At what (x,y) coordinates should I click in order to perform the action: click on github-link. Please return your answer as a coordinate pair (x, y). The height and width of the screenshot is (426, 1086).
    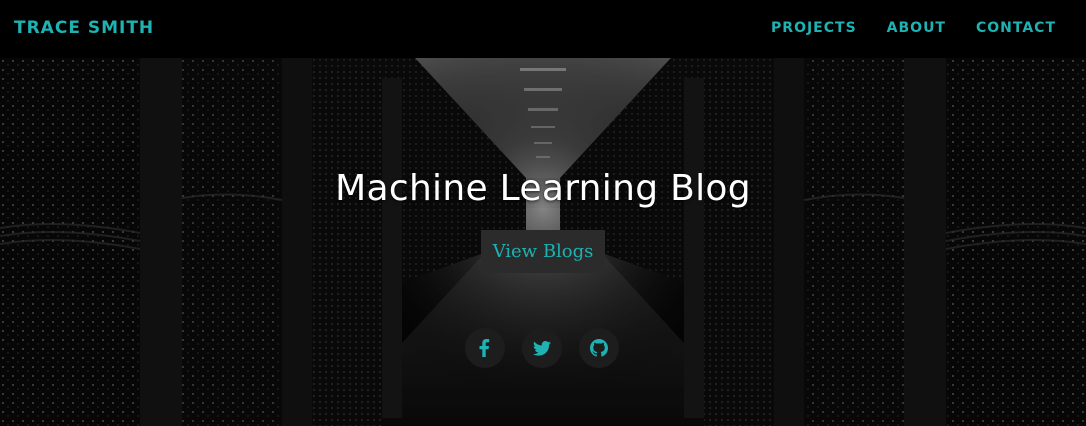
    Looking at the image, I should click on (599, 348).